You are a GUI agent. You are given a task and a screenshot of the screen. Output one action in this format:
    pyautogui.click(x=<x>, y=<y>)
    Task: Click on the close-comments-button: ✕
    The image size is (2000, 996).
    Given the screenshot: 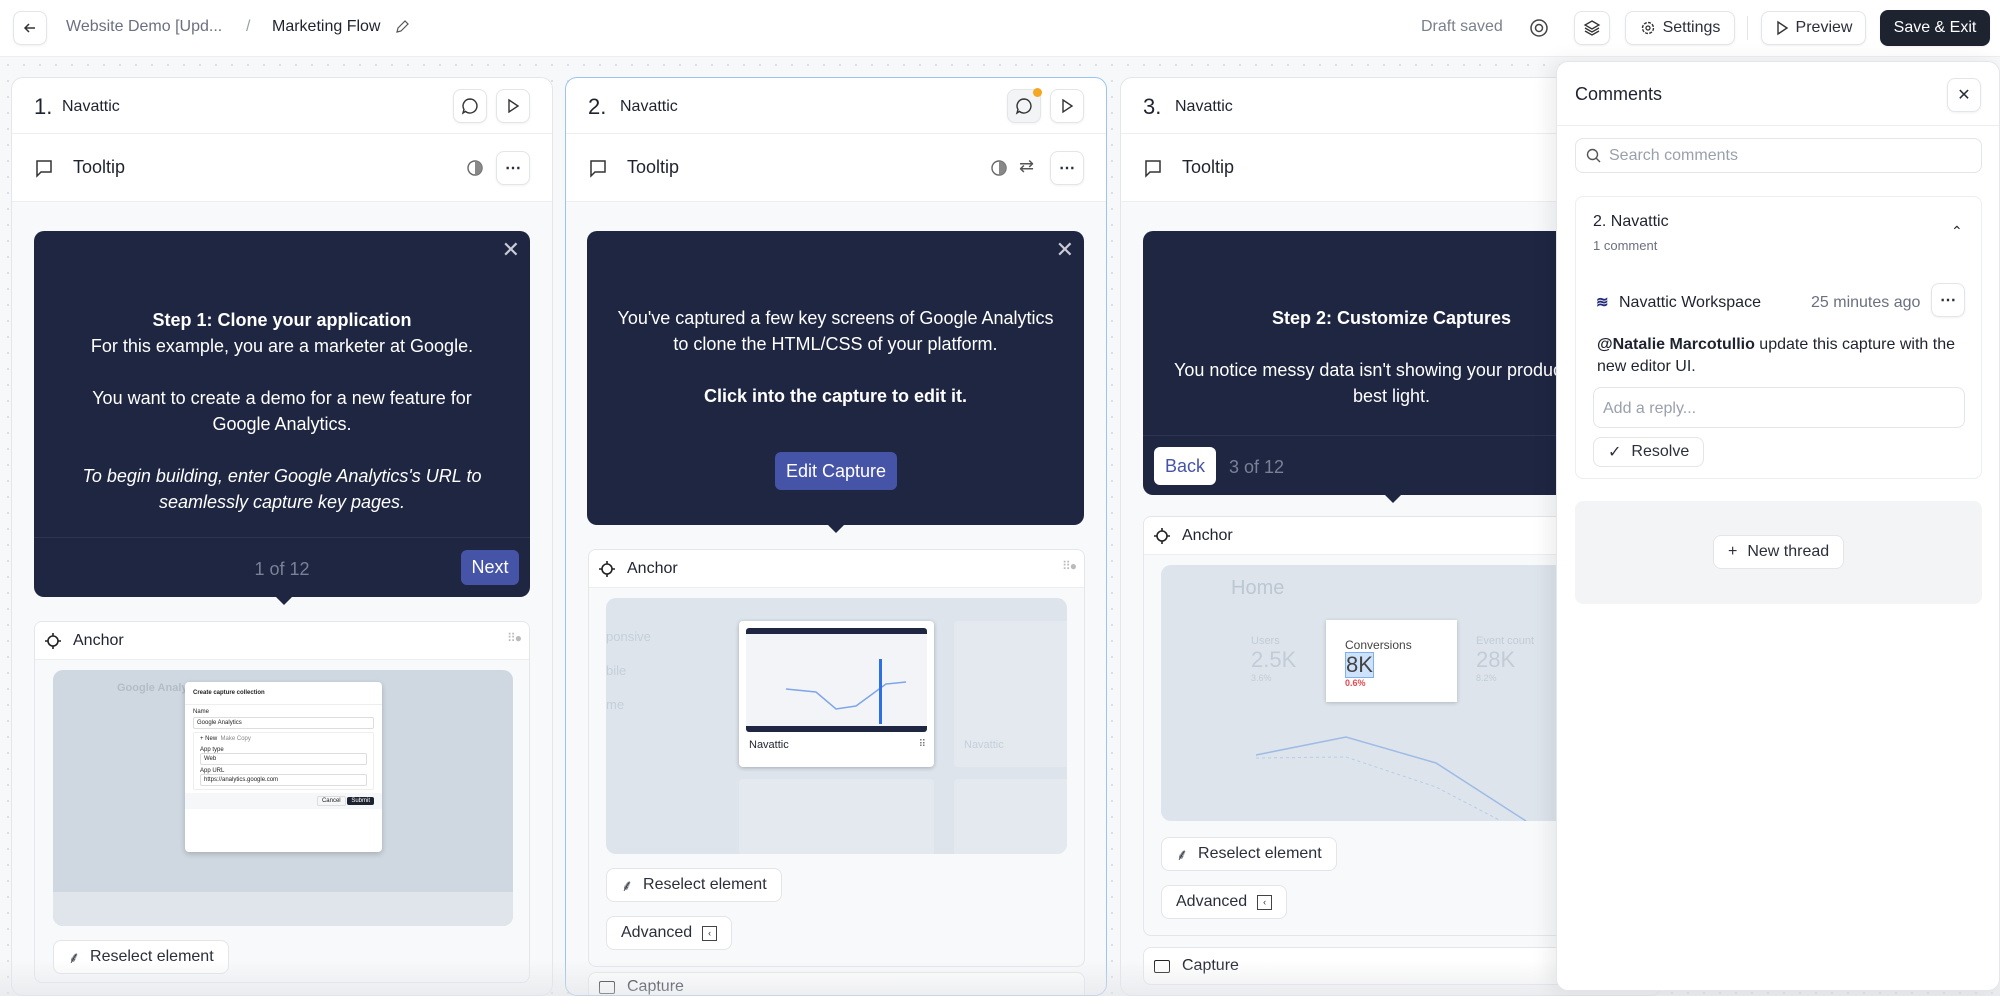 What is the action you would take?
    pyautogui.click(x=1964, y=95)
    